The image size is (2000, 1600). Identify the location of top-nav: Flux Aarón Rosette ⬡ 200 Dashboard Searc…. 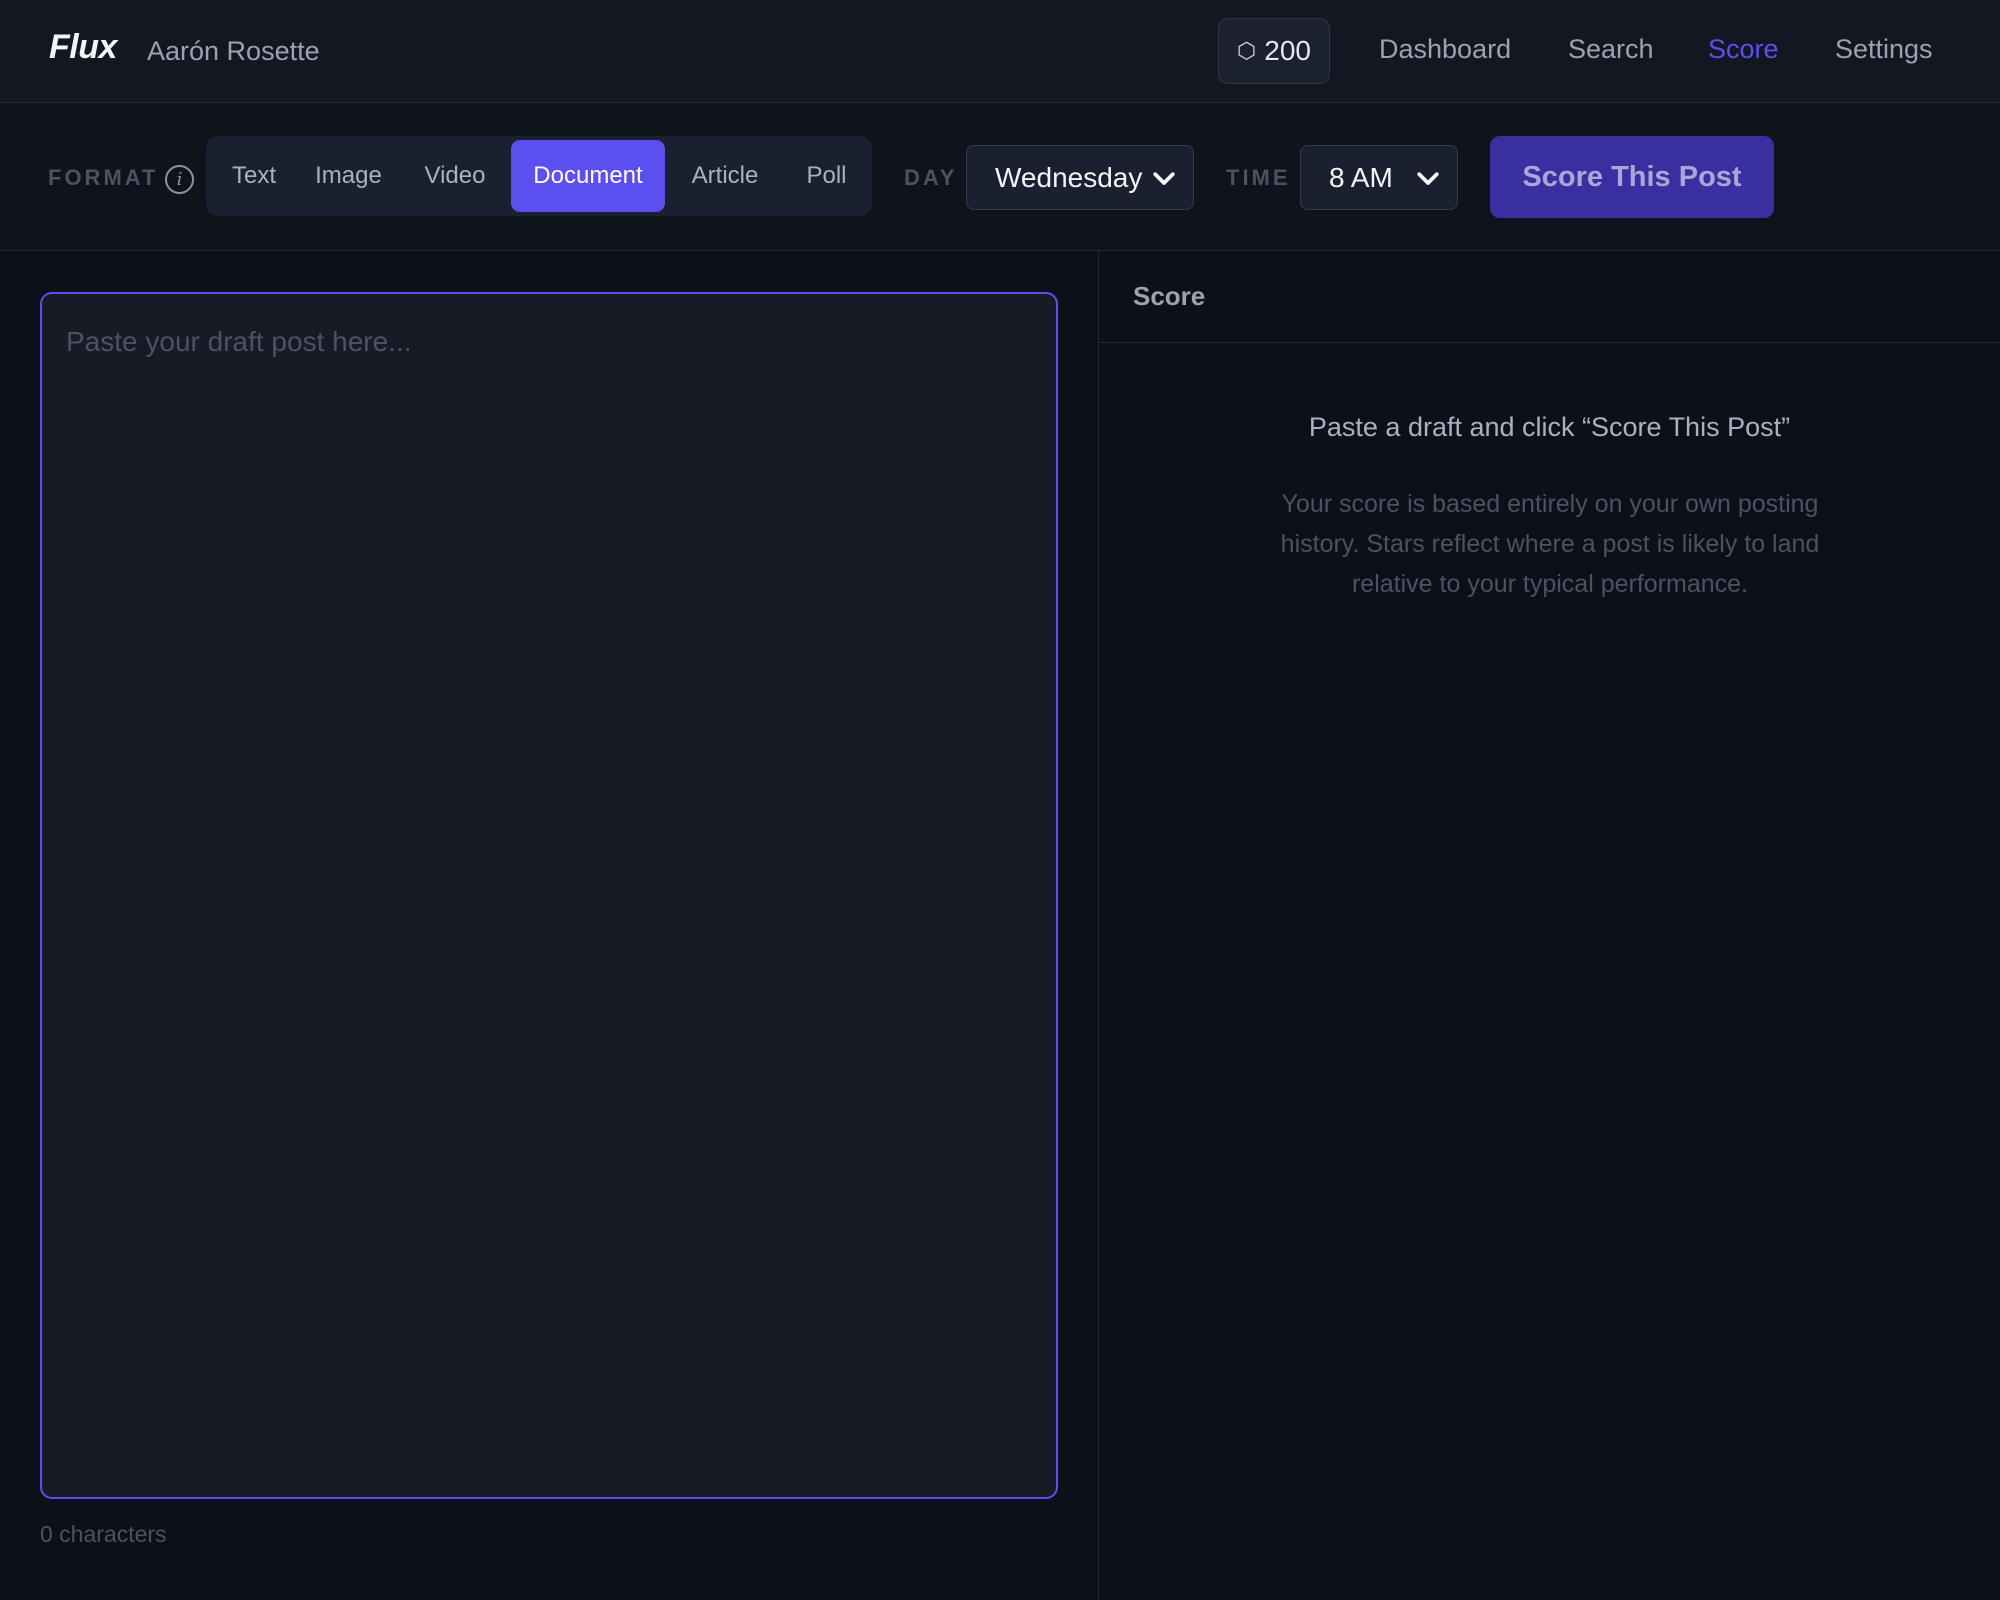
(1000, 51).